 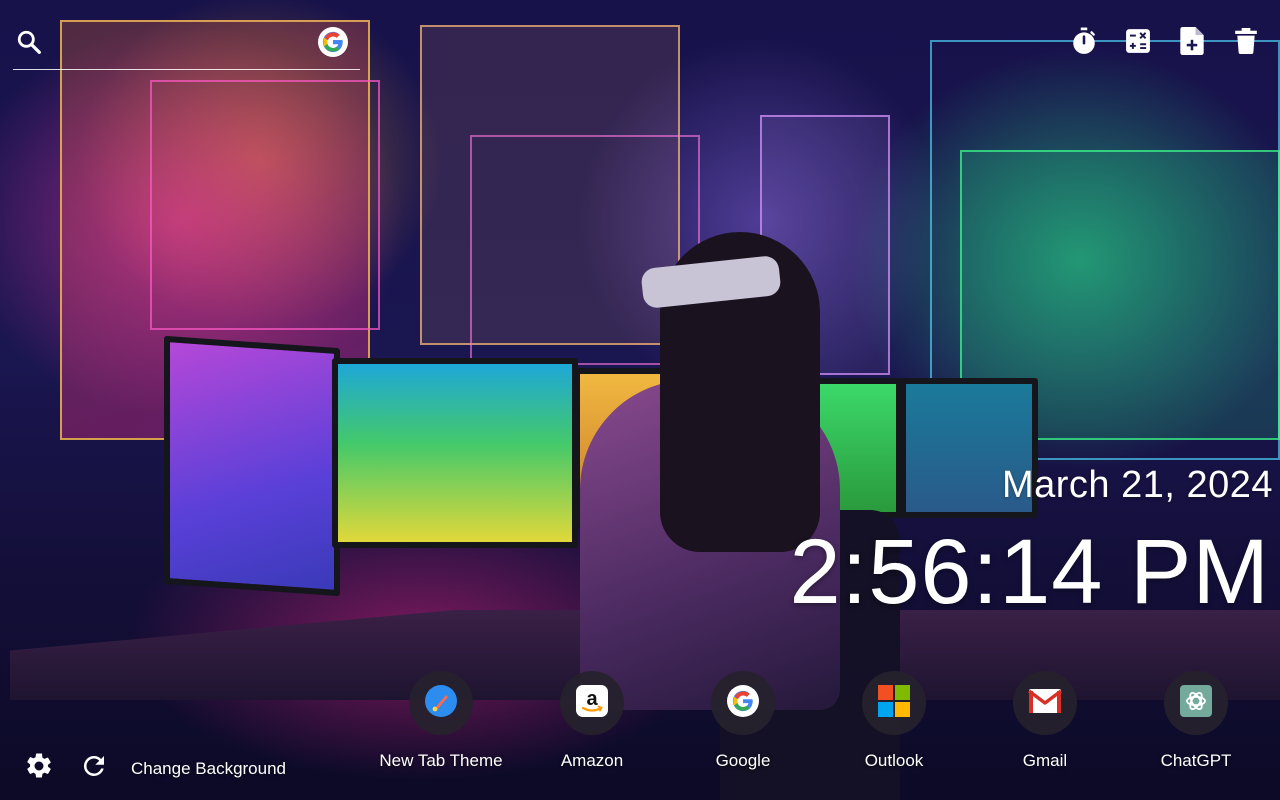 I want to click on shortcut-chatgpt: ChatGPT, so click(x=1196, y=726).